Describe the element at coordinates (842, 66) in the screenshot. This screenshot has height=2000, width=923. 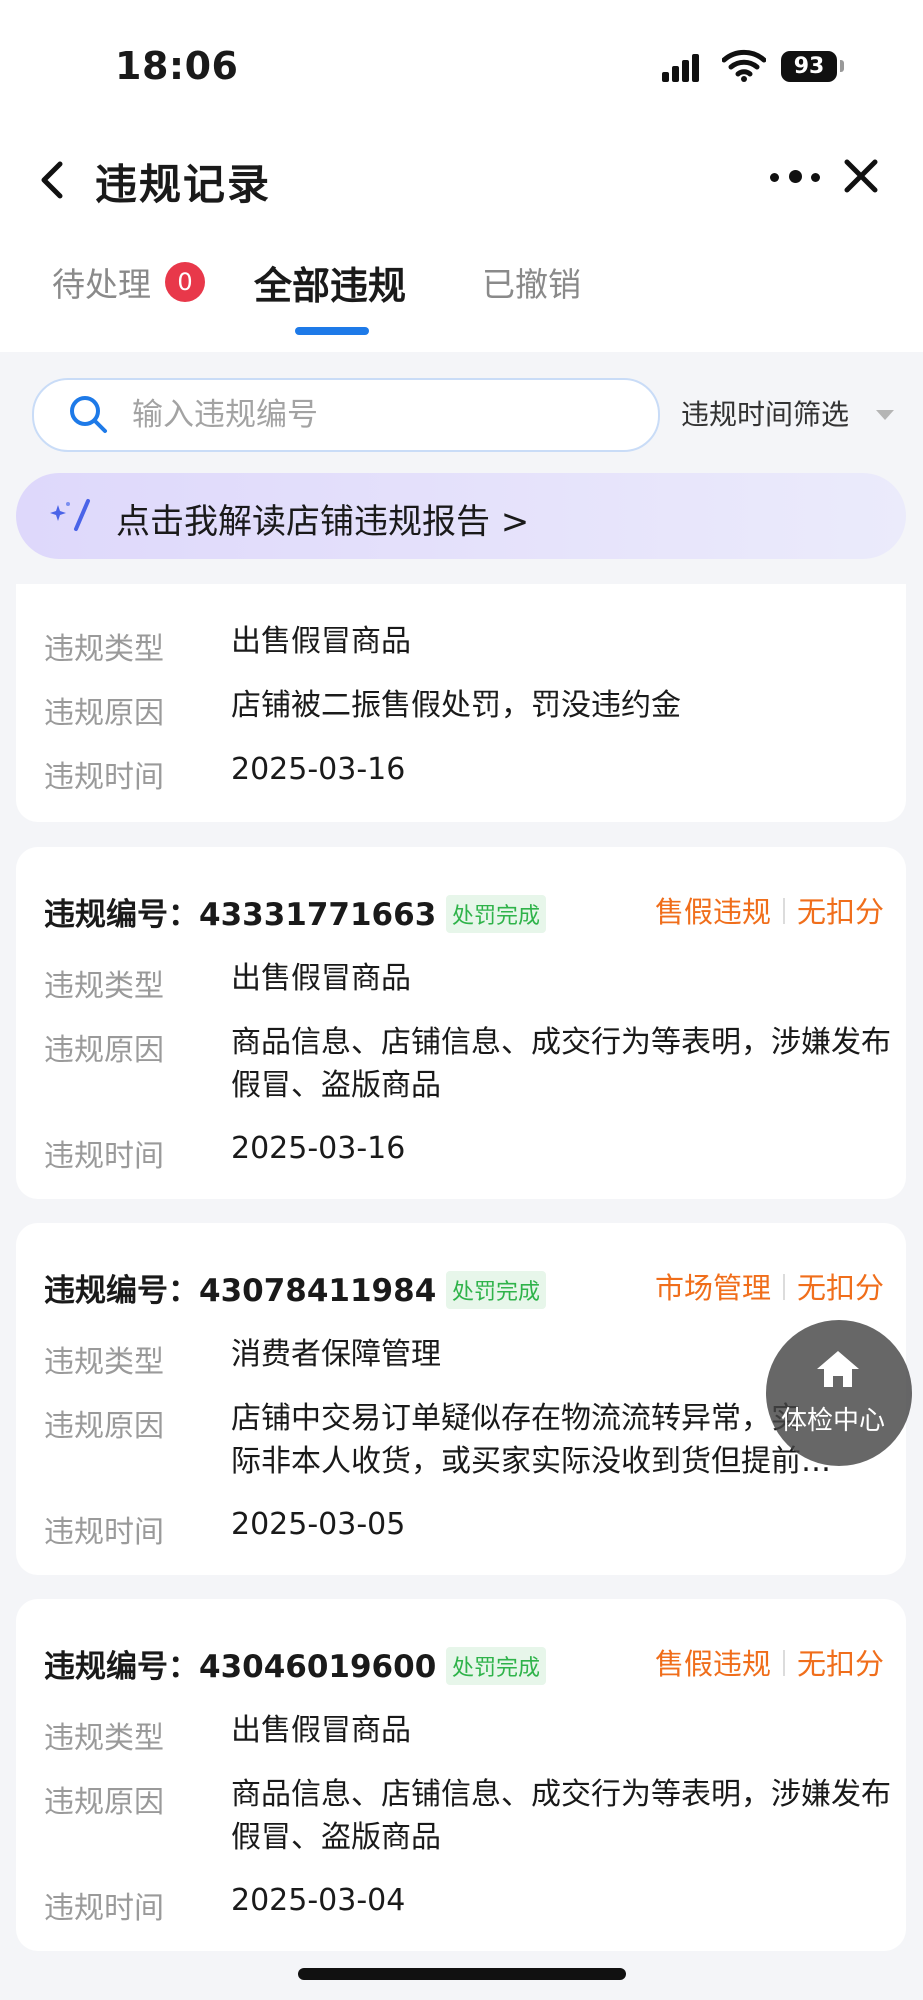
I see `battery-tip` at that location.